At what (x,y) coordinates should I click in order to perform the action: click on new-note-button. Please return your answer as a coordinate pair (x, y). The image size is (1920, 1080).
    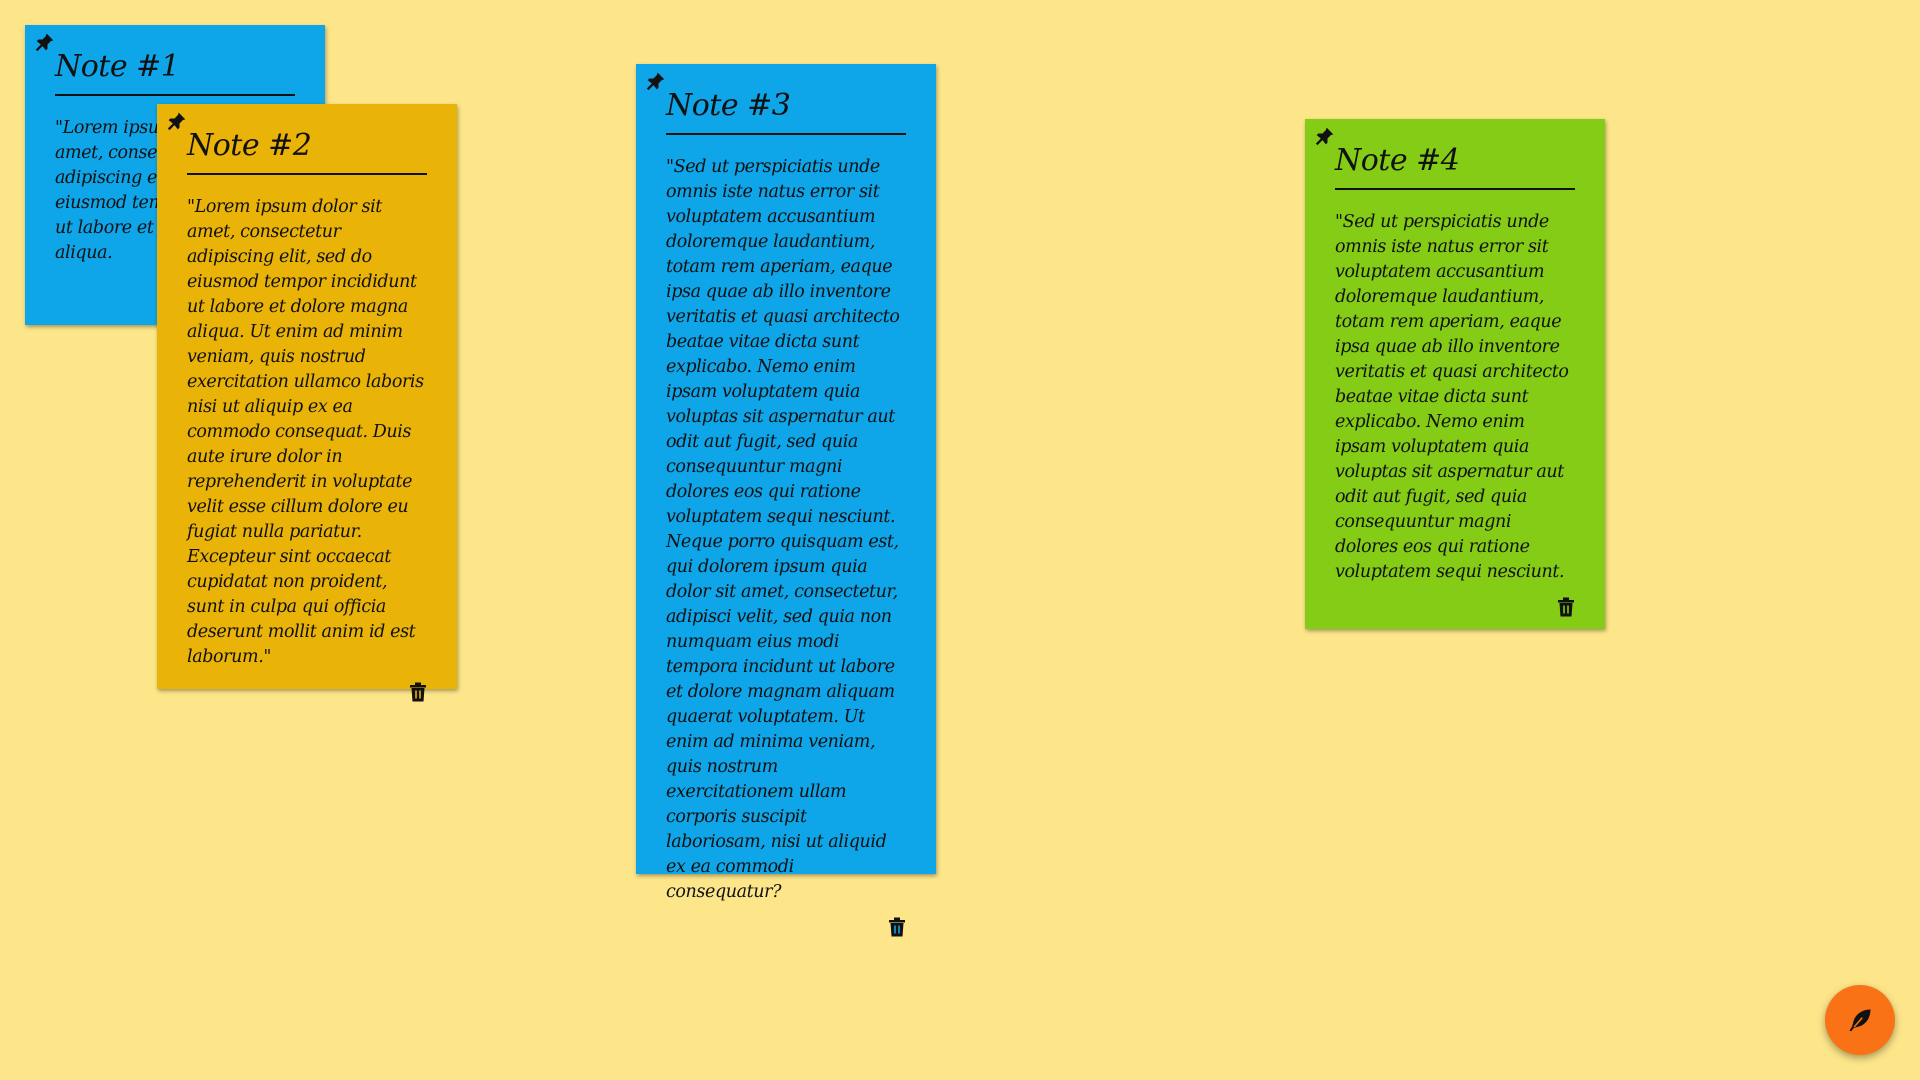
    Looking at the image, I should click on (1860, 1020).